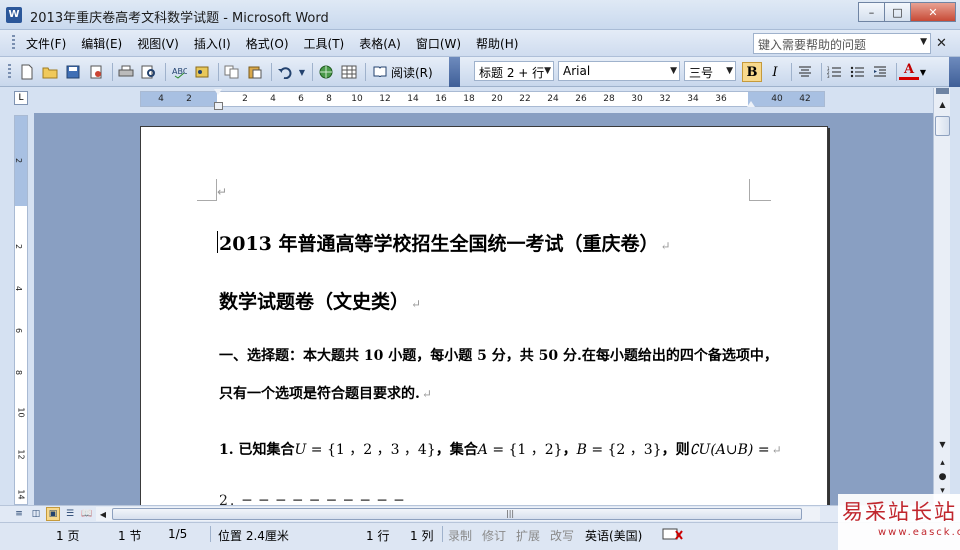 The width and height of the screenshot is (960, 550). Describe the element at coordinates (751, 104) in the screenshot. I see `right-indent-marker` at that location.